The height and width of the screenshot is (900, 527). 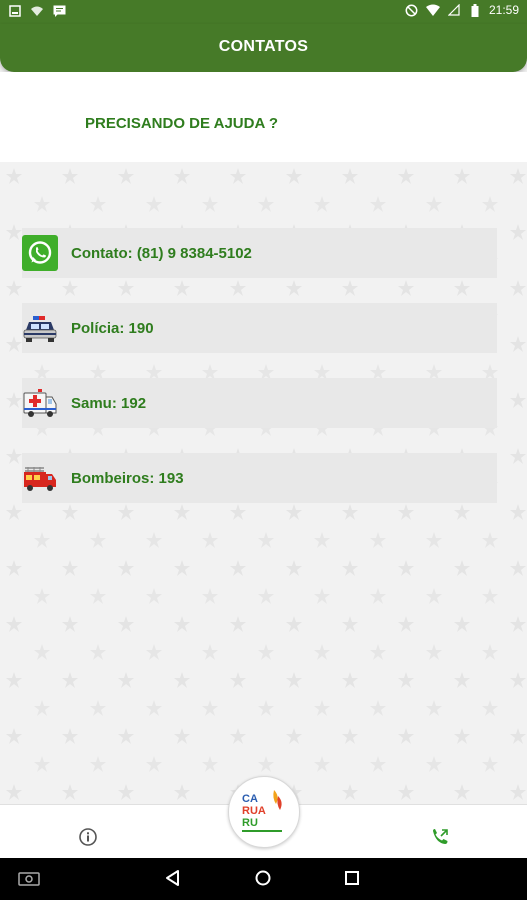 What do you see at coordinates (259, 403) in the screenshot?
I see `contact-item-samu: Samu: 192` at bounding box center [259, 403].